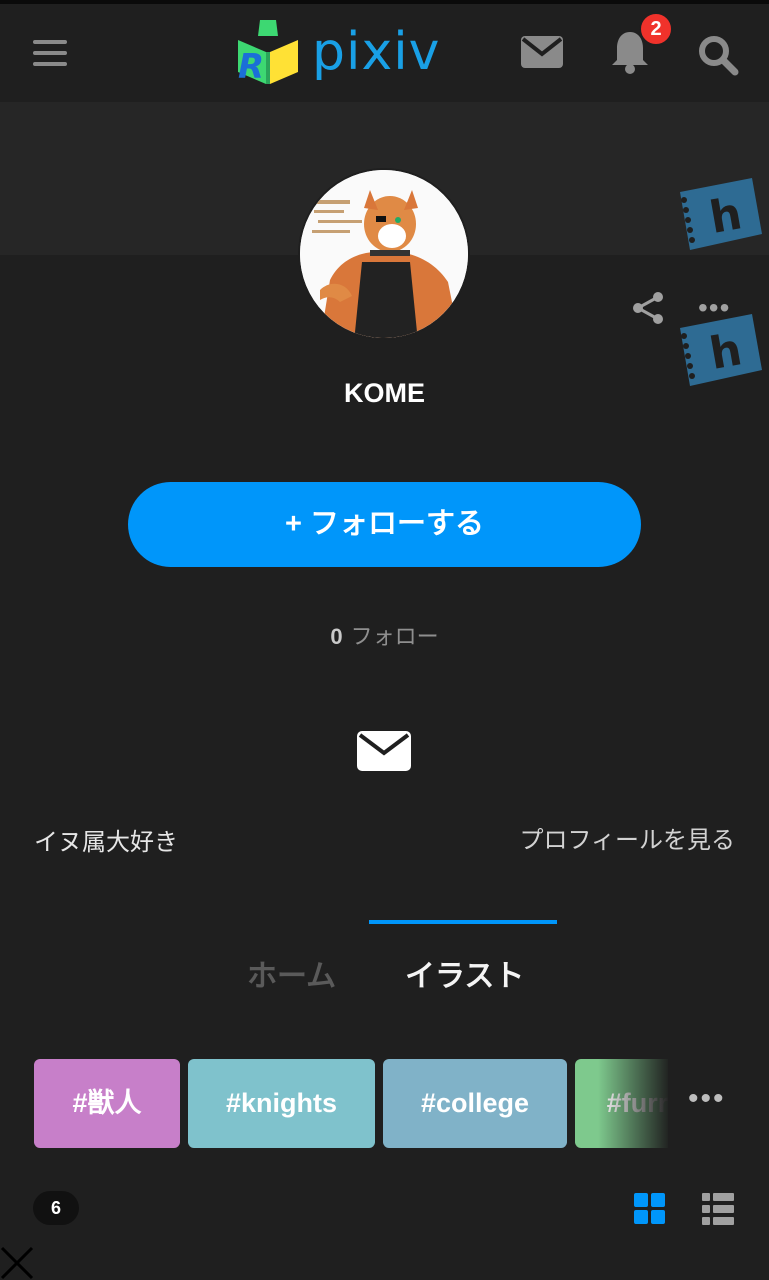 The image size is (769, 1280). I want to click on svg-text: R, so click(251, 67).